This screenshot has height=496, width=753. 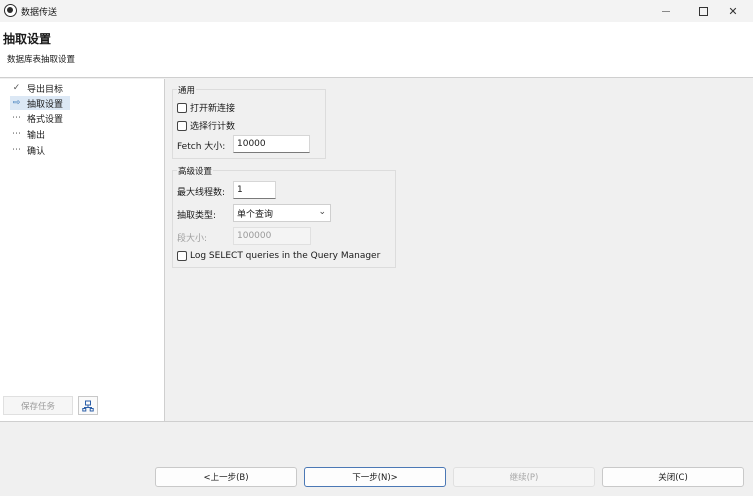 I want to click on app-icon, so click(x=10, y=10).